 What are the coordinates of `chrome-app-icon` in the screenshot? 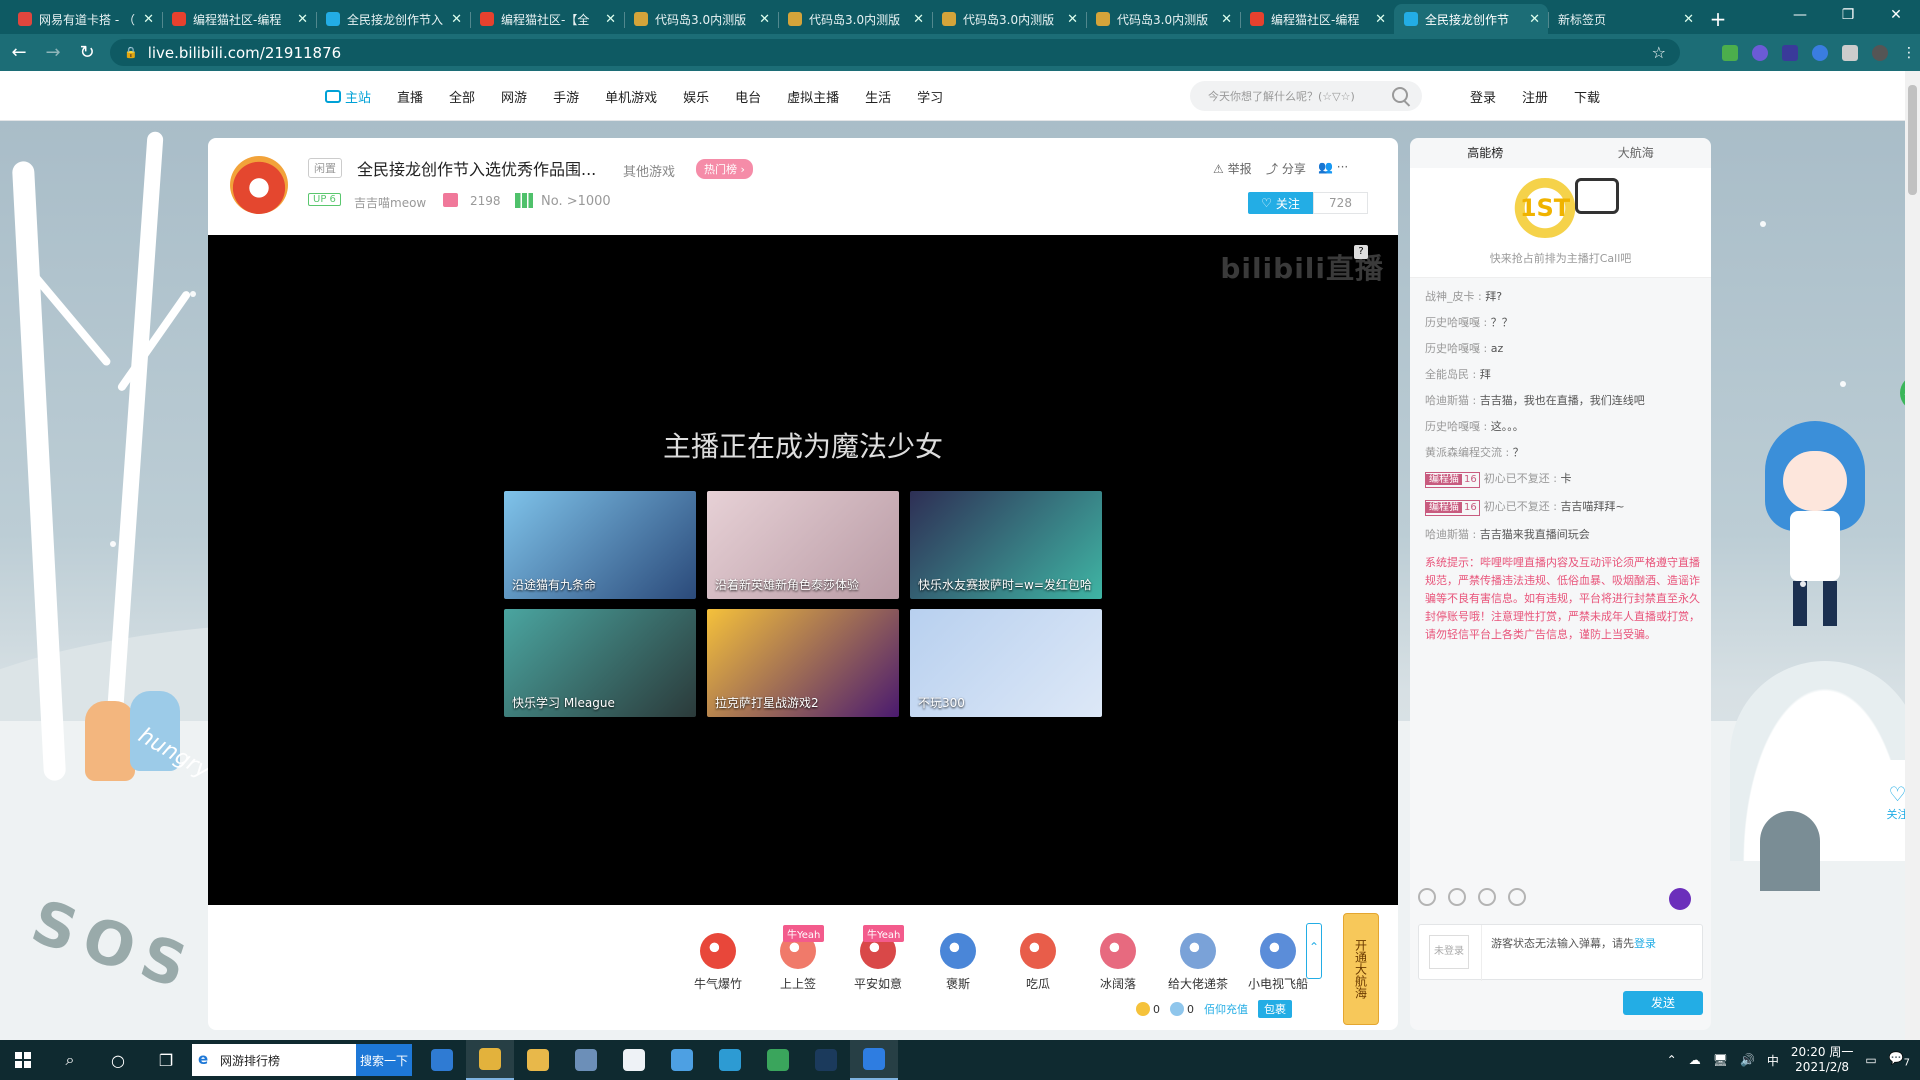 It's located at (490, 1060).